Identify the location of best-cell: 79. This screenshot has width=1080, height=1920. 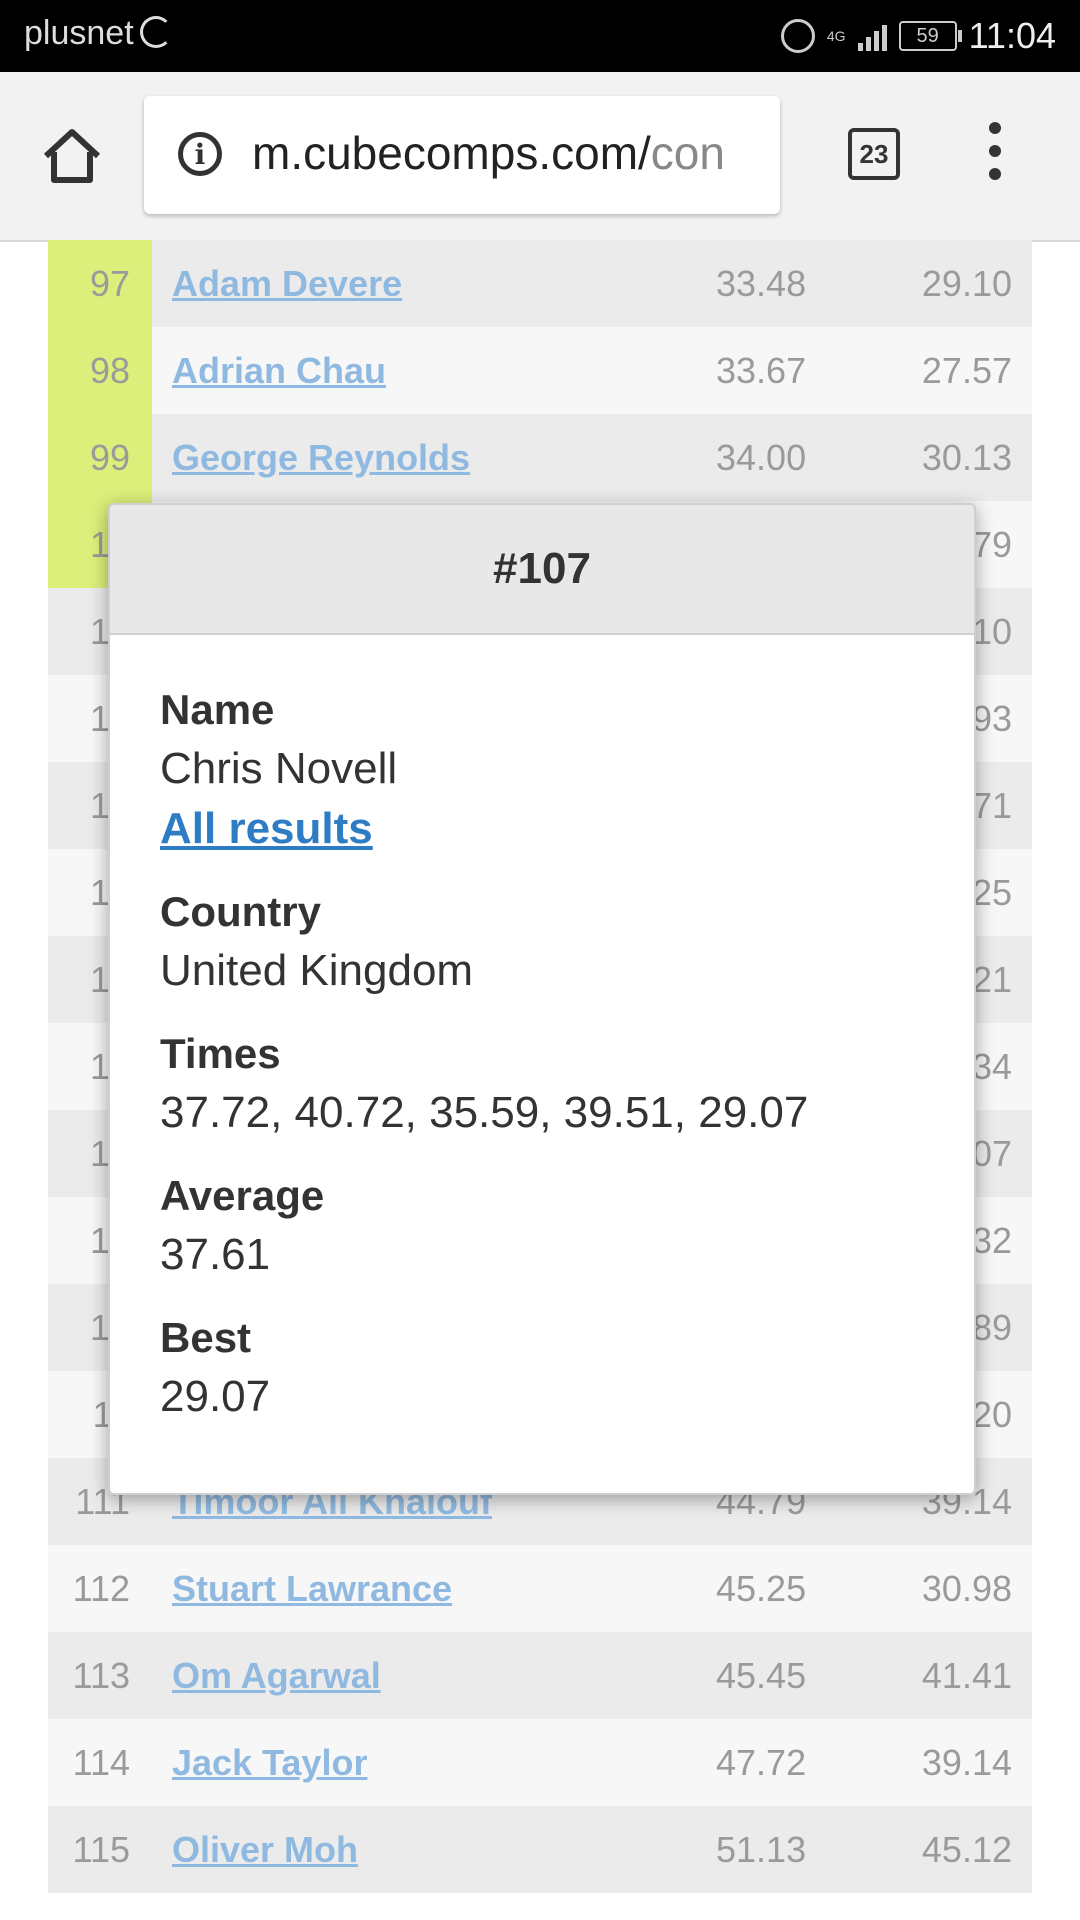
(991, 544).